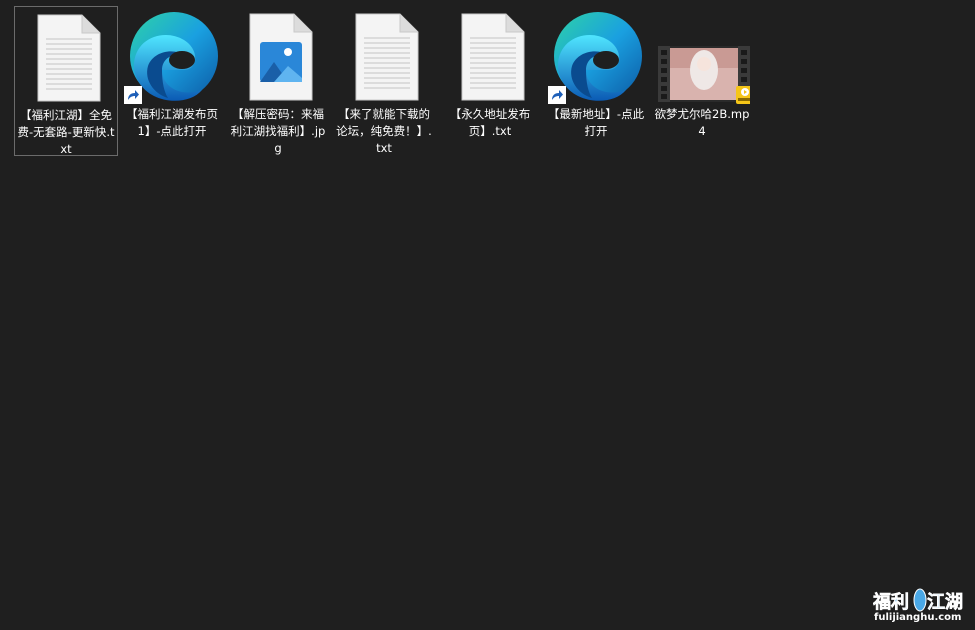 This screenshot has height=630, width=975. What do you see at coordinates (704, 56) in the screenshot?
I see `video-file-icon` at bounding box center [704, 56].